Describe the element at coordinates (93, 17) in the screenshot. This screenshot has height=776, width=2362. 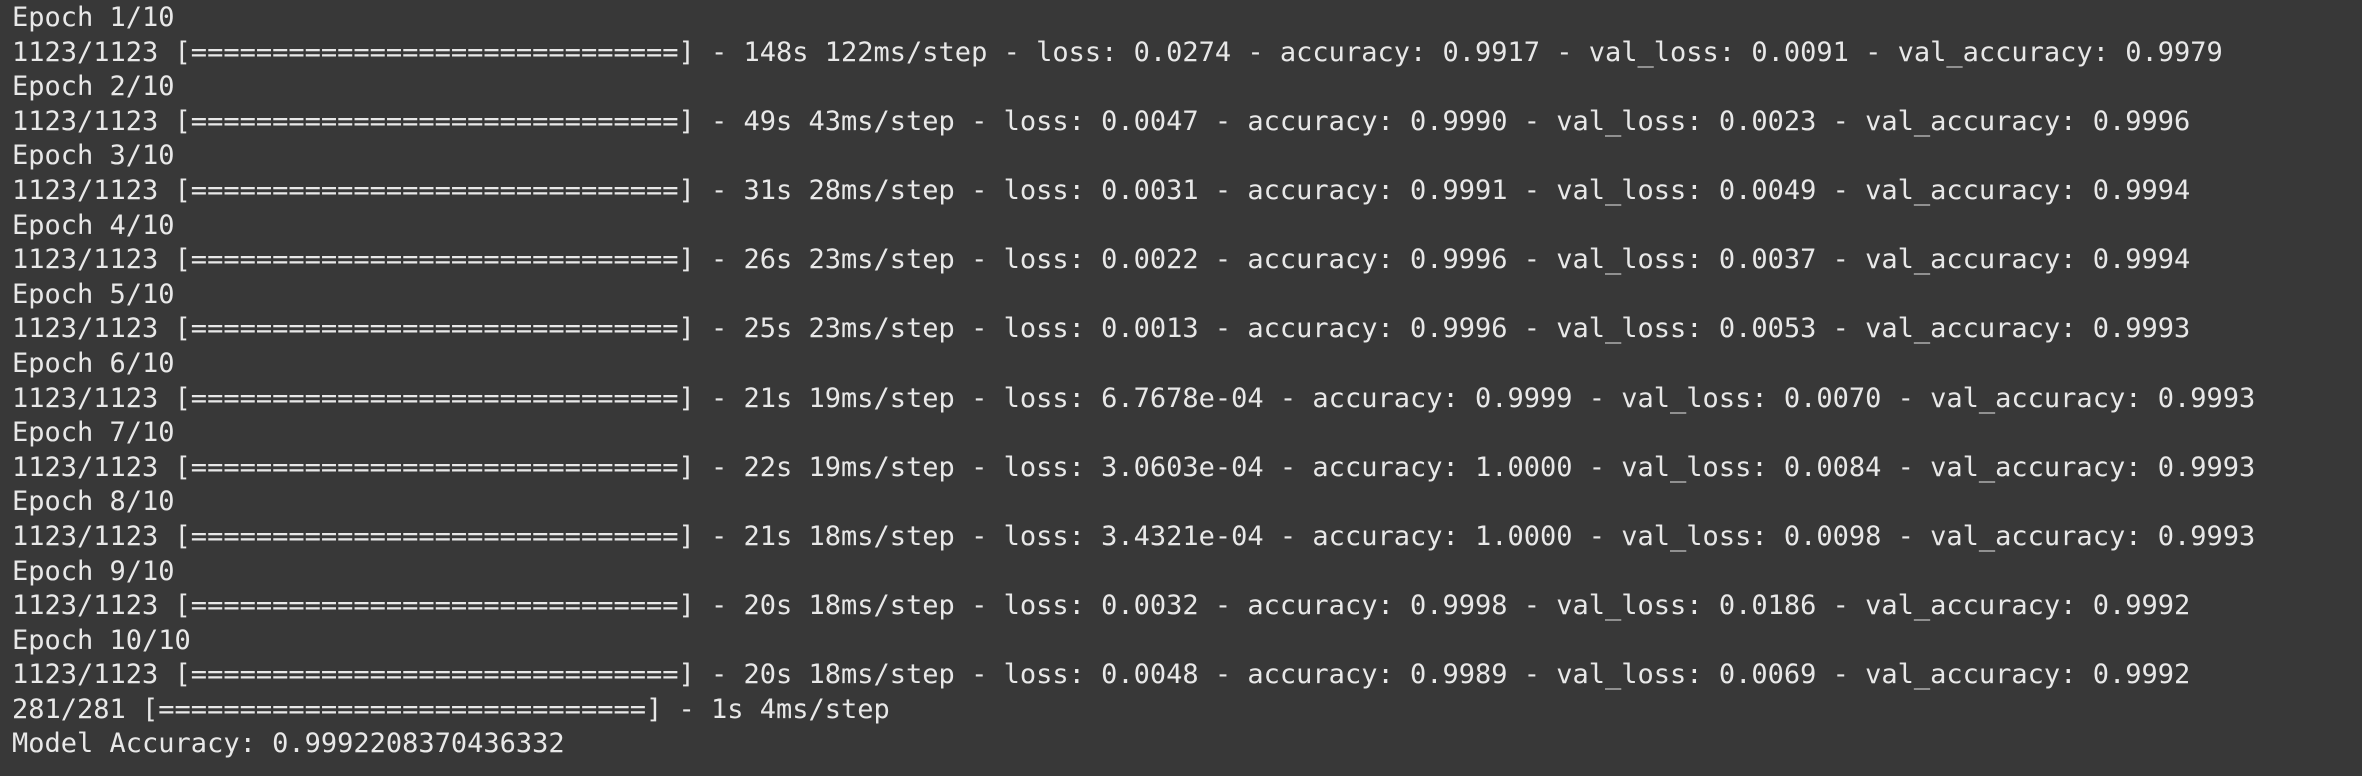
I see `epoch-header: Epoch 1/10` at that location.